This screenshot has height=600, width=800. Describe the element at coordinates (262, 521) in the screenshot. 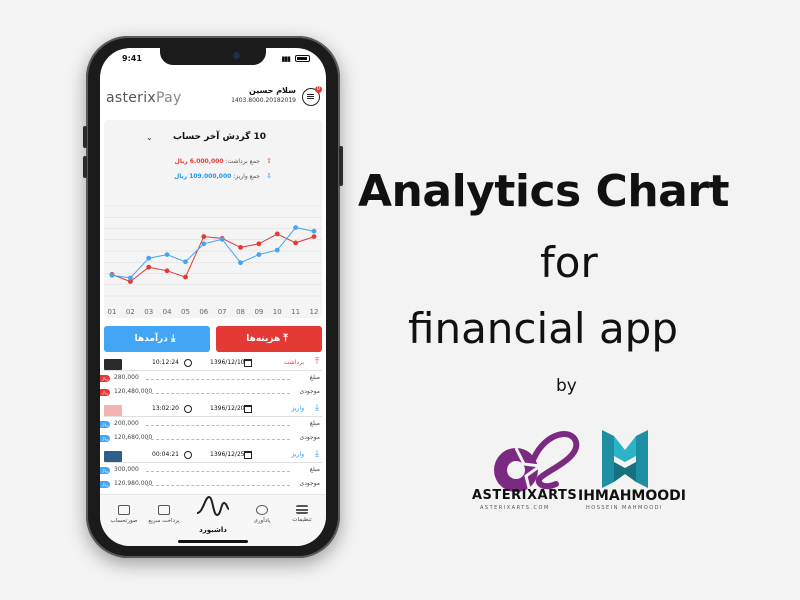

I see `tab-reminder-label: یادآوری` at that location.